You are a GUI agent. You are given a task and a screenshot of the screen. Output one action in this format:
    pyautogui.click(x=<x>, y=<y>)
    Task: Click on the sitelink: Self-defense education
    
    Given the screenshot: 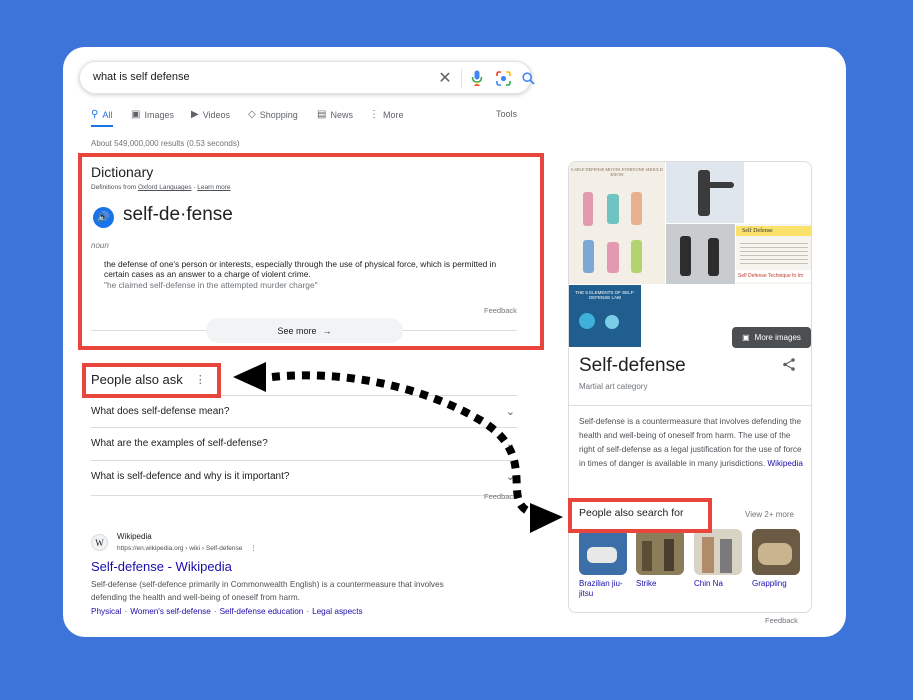 What is the action you would take?
    pyautogui.click(x=262, y=611)
    